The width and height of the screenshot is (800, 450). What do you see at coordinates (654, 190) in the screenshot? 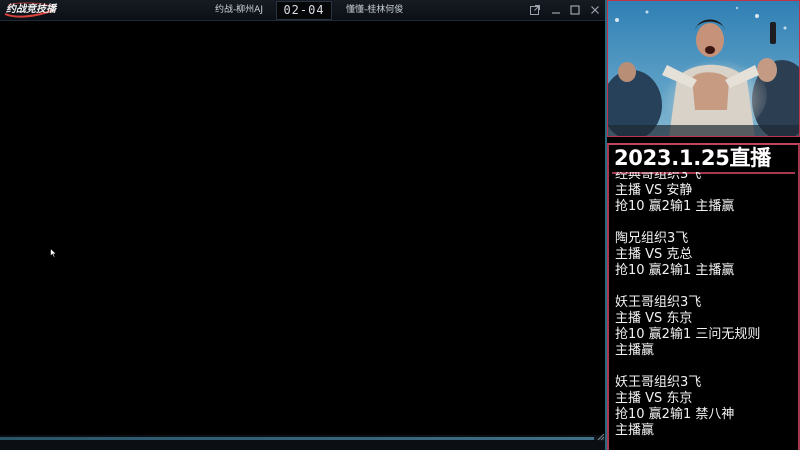
I see `note-line: 主播 VS 安静` at bounding box center [654, 190].